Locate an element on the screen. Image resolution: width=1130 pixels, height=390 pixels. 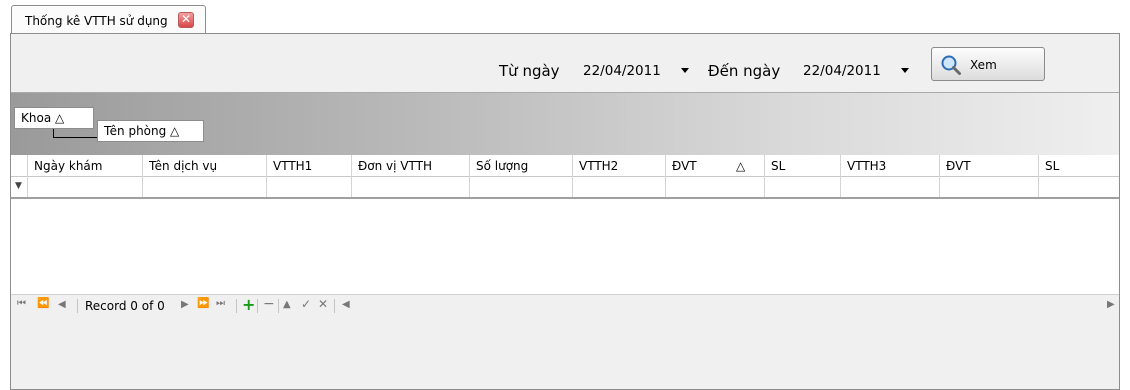
to-date-value: 22/04/2011 is located at coordinates (842, 71).